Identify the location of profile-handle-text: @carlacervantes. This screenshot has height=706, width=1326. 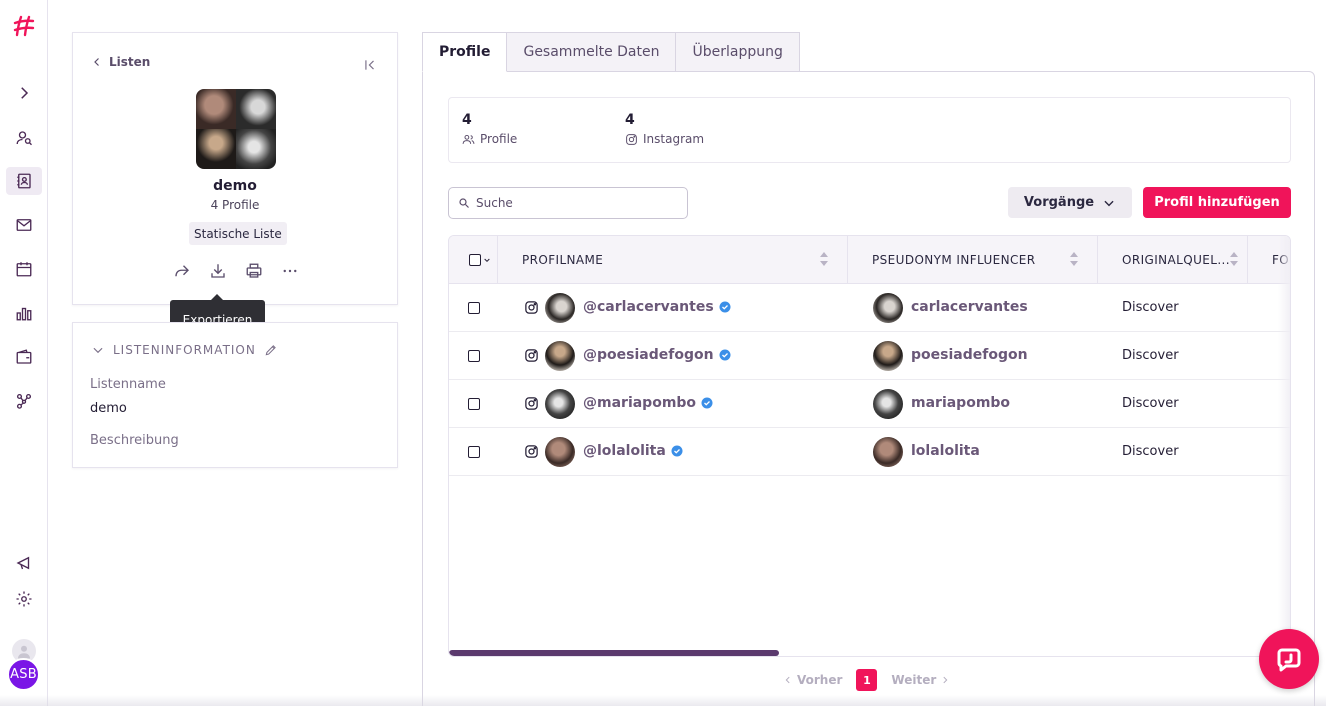
(648, 307).